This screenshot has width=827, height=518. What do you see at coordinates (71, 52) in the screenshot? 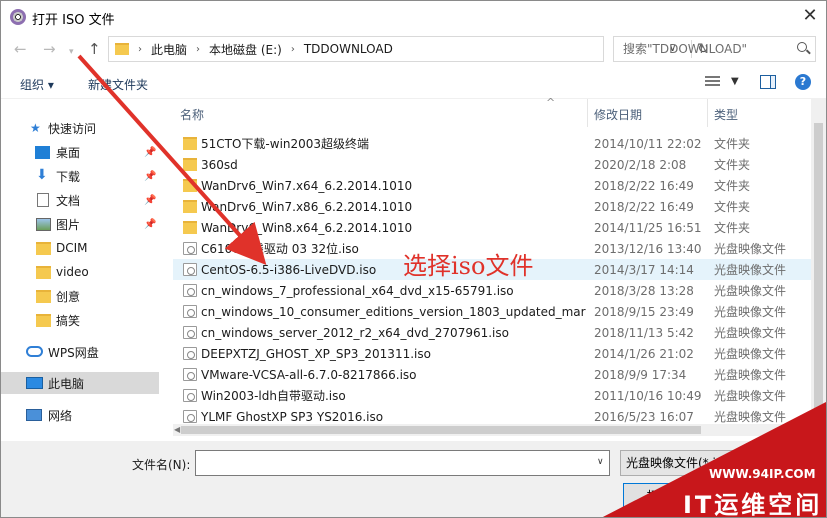
I see `recent-chevron-icon: ▾` at bounding box center [71, 52].